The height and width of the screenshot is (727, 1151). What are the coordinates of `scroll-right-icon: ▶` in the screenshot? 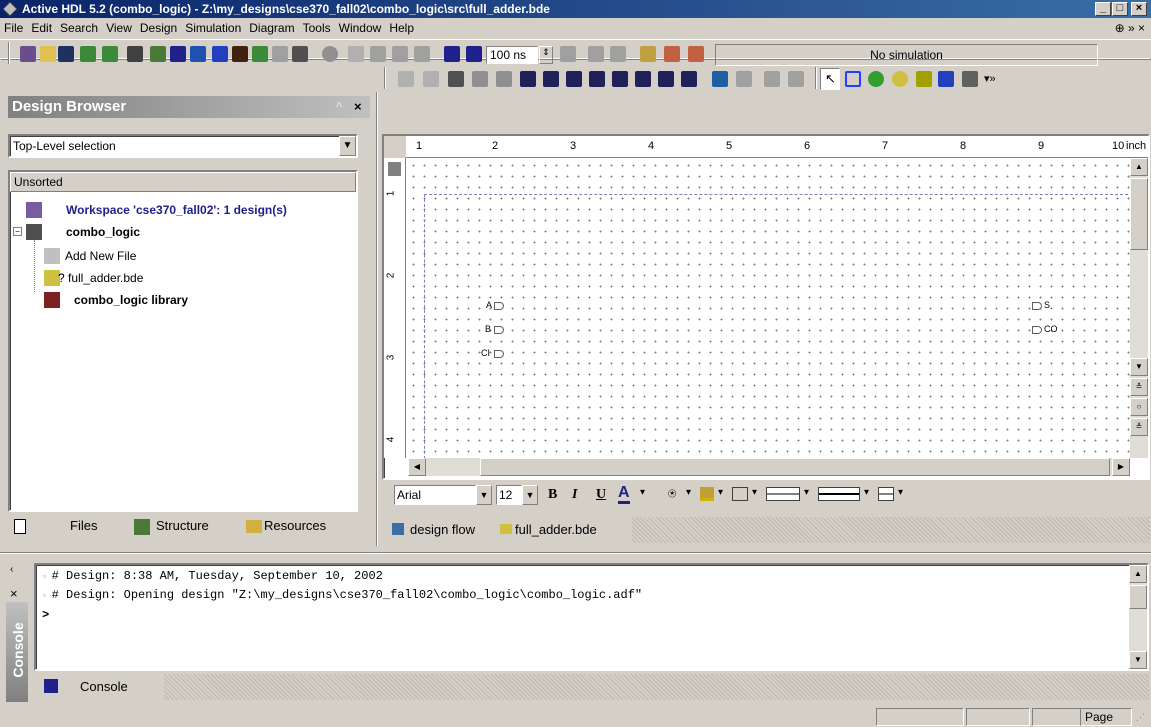 It's located at (1121, 467).